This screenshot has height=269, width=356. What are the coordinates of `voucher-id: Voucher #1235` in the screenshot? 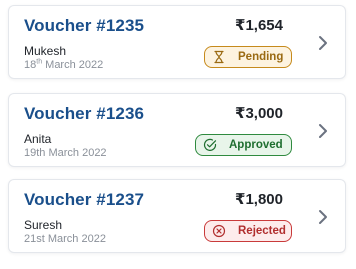 It's located at (84, 25).